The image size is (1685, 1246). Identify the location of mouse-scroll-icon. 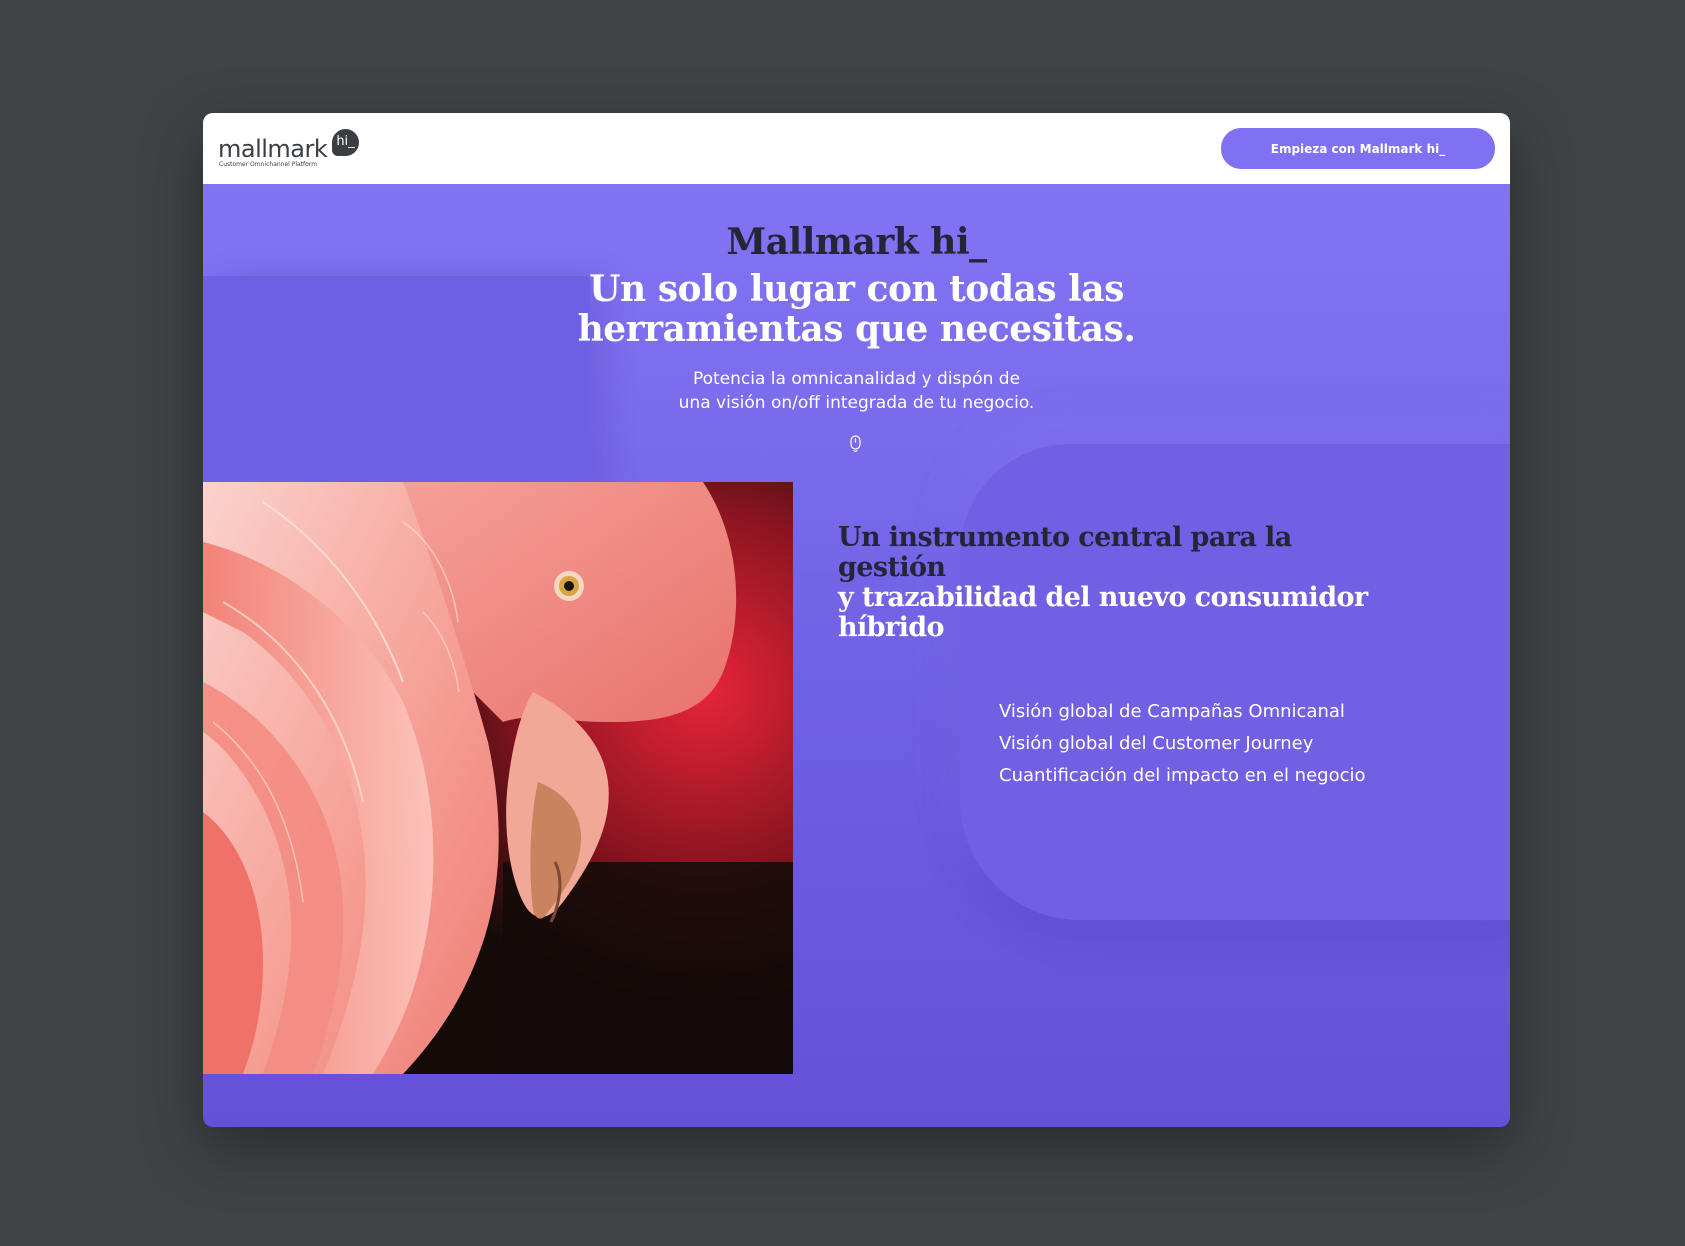
(855, 443).